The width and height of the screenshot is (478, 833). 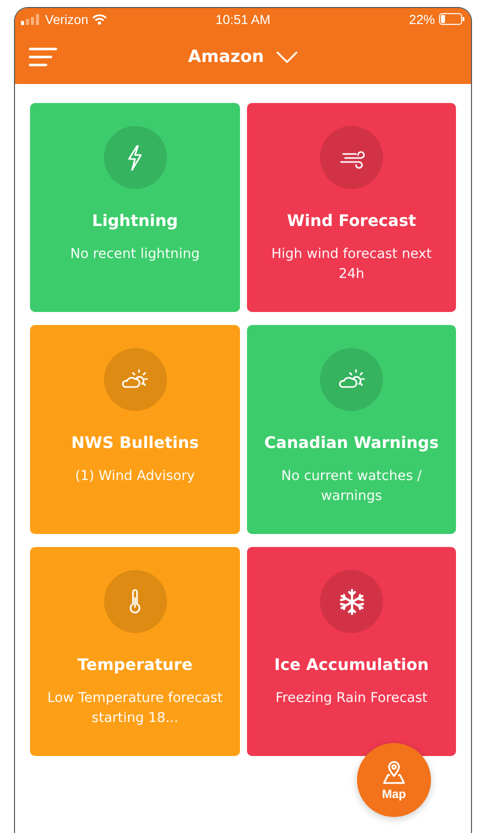 I want to click on alert-card: Lightning No recent lightning, so click(x=135, y=207).